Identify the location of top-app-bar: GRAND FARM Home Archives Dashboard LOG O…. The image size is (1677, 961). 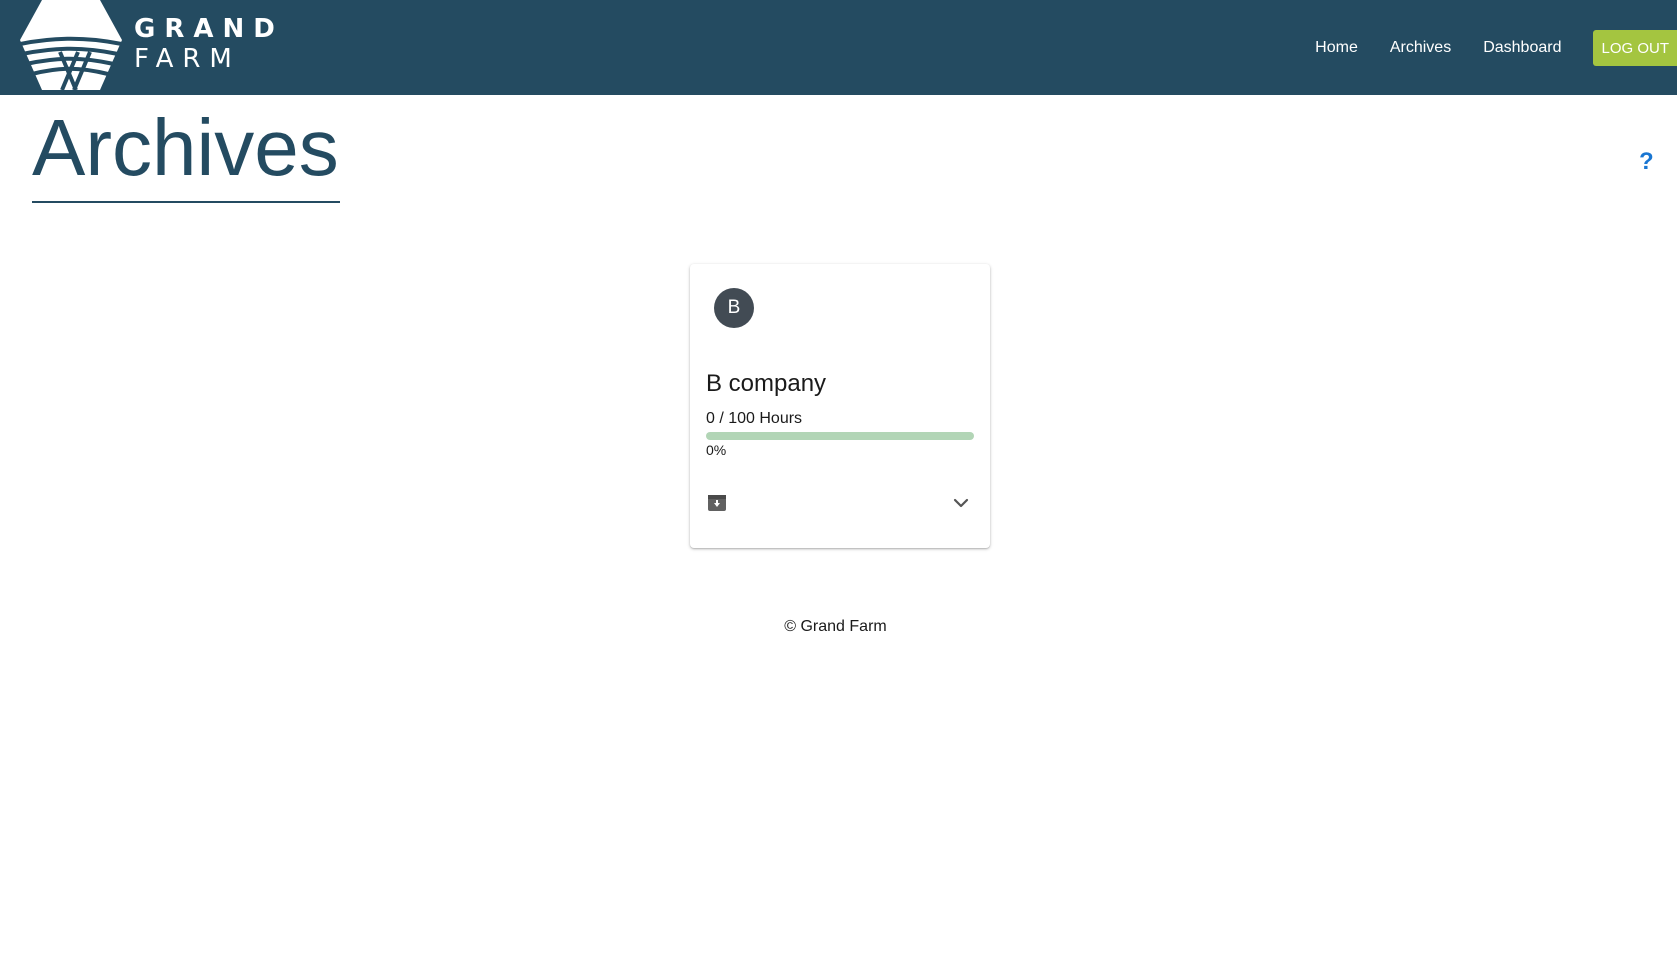
(838, 47).